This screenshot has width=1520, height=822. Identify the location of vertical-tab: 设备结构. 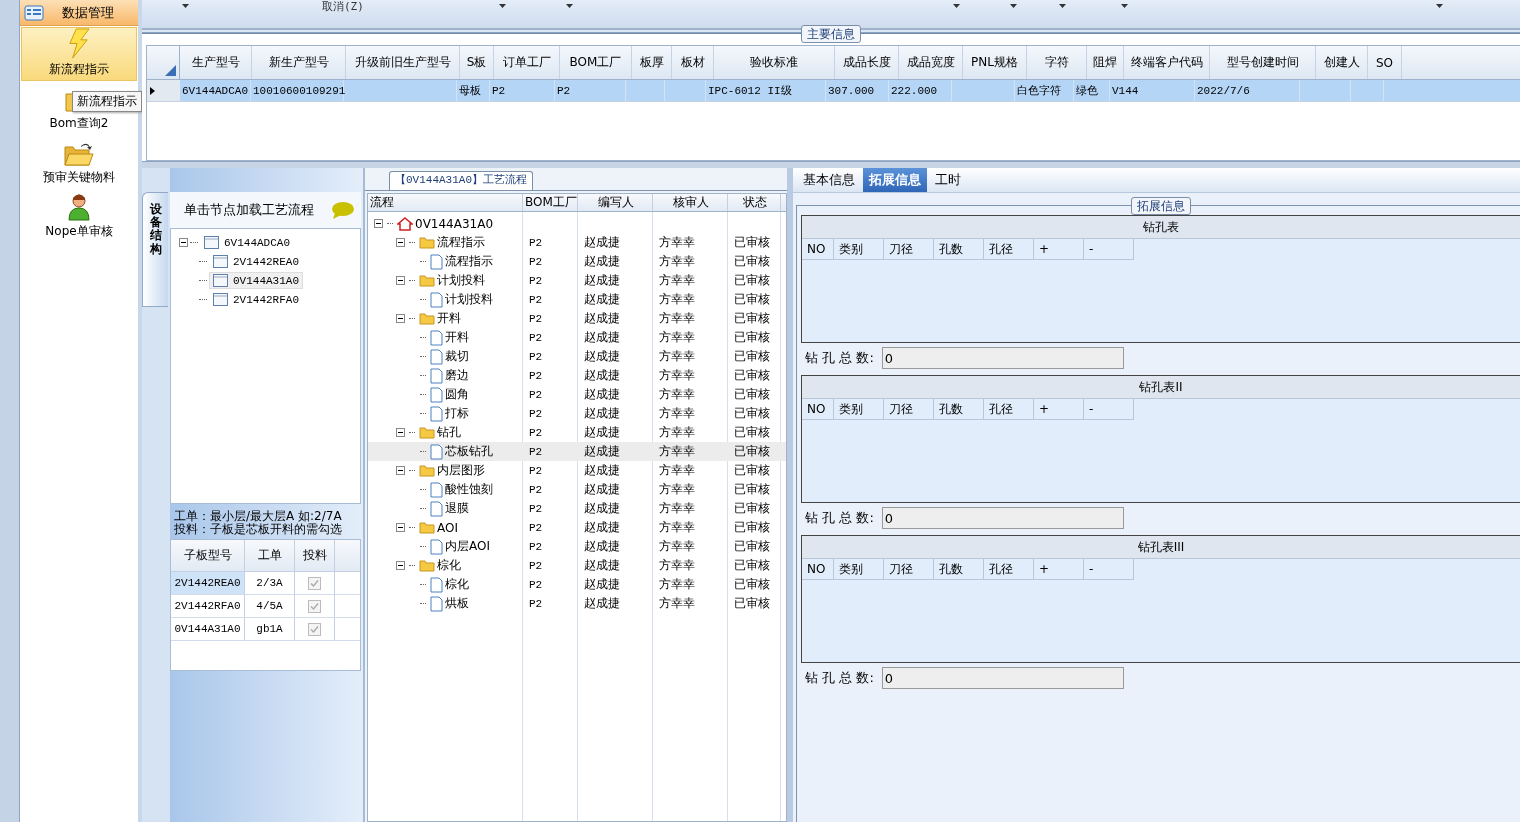
(155, 249).